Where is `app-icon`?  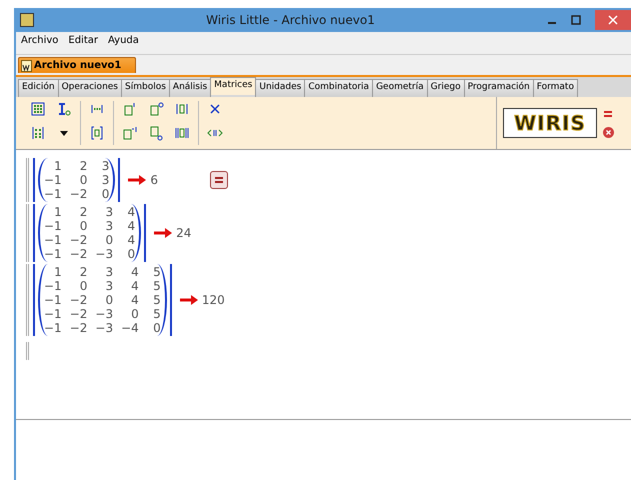 app-icon is located at coordinates (27, 20).